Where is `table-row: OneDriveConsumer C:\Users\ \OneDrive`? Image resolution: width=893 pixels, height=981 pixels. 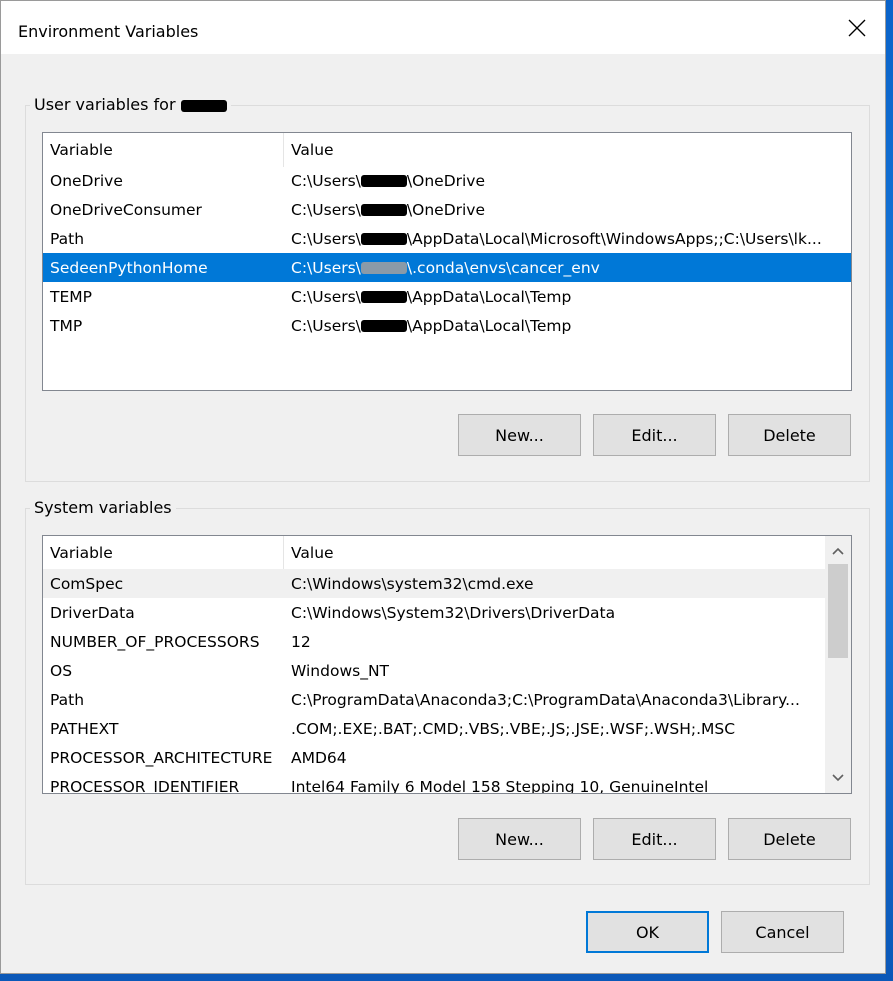 table-row: OneDriveConsumer C:\Users\ \OneDrive is located at coordinates (447, 209).